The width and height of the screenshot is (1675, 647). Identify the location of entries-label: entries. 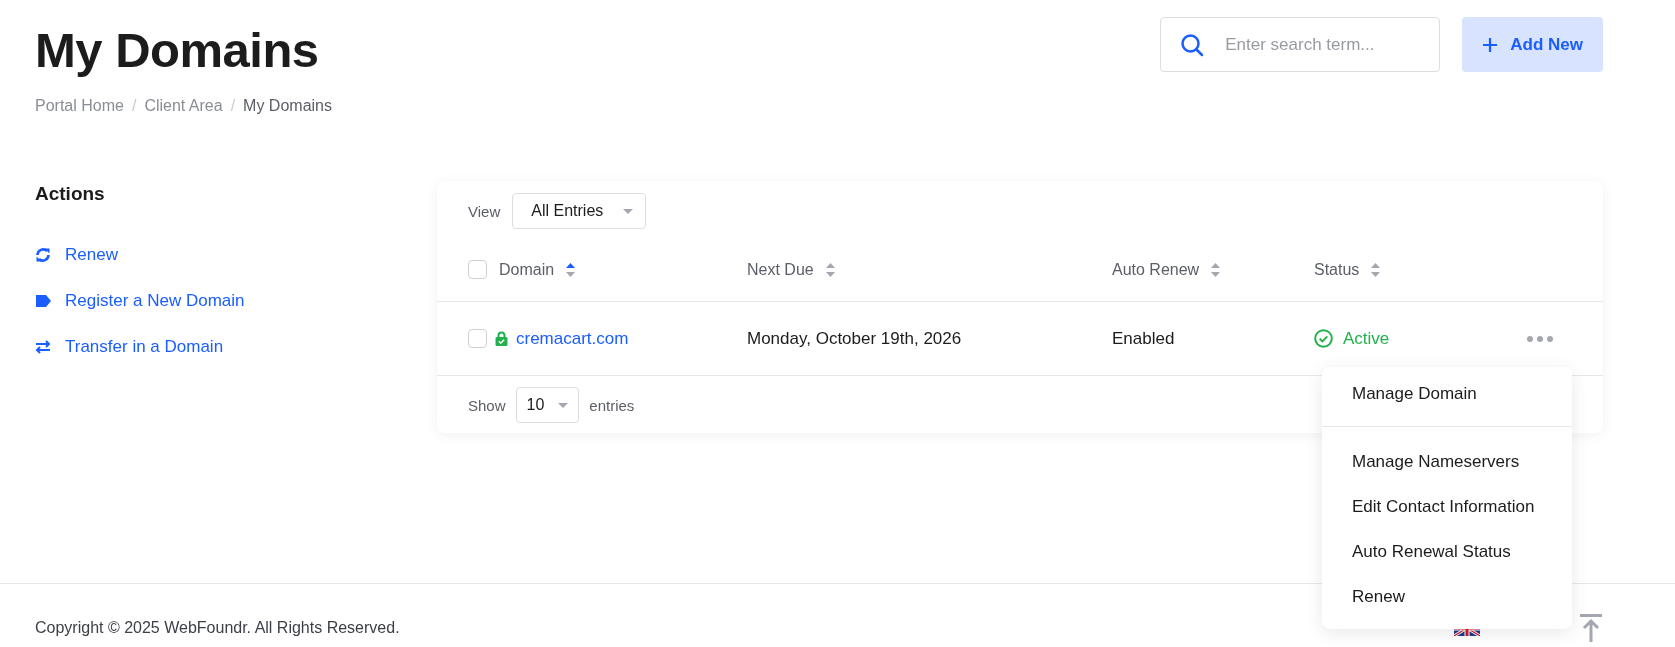
(612, 405).